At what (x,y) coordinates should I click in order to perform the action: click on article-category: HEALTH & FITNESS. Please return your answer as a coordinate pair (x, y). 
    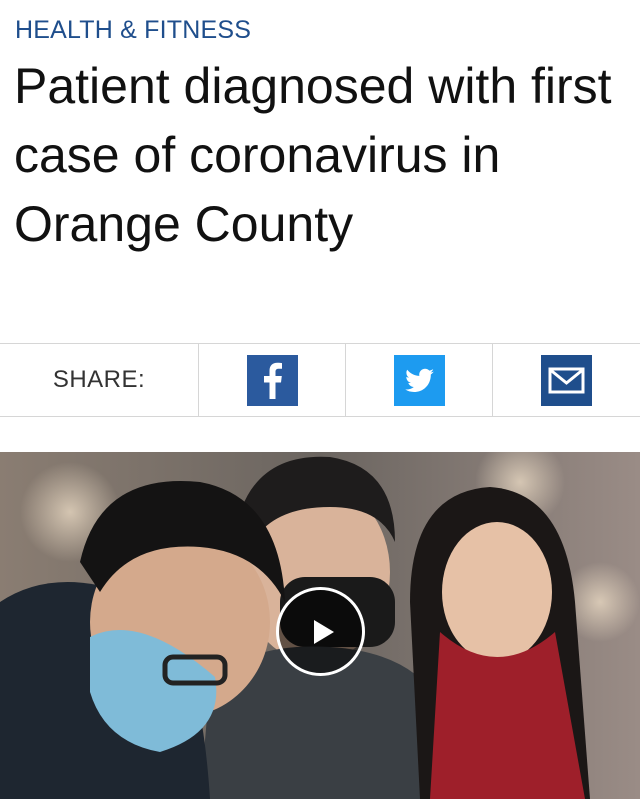
    Looking at the image, I should click on (133, 30).